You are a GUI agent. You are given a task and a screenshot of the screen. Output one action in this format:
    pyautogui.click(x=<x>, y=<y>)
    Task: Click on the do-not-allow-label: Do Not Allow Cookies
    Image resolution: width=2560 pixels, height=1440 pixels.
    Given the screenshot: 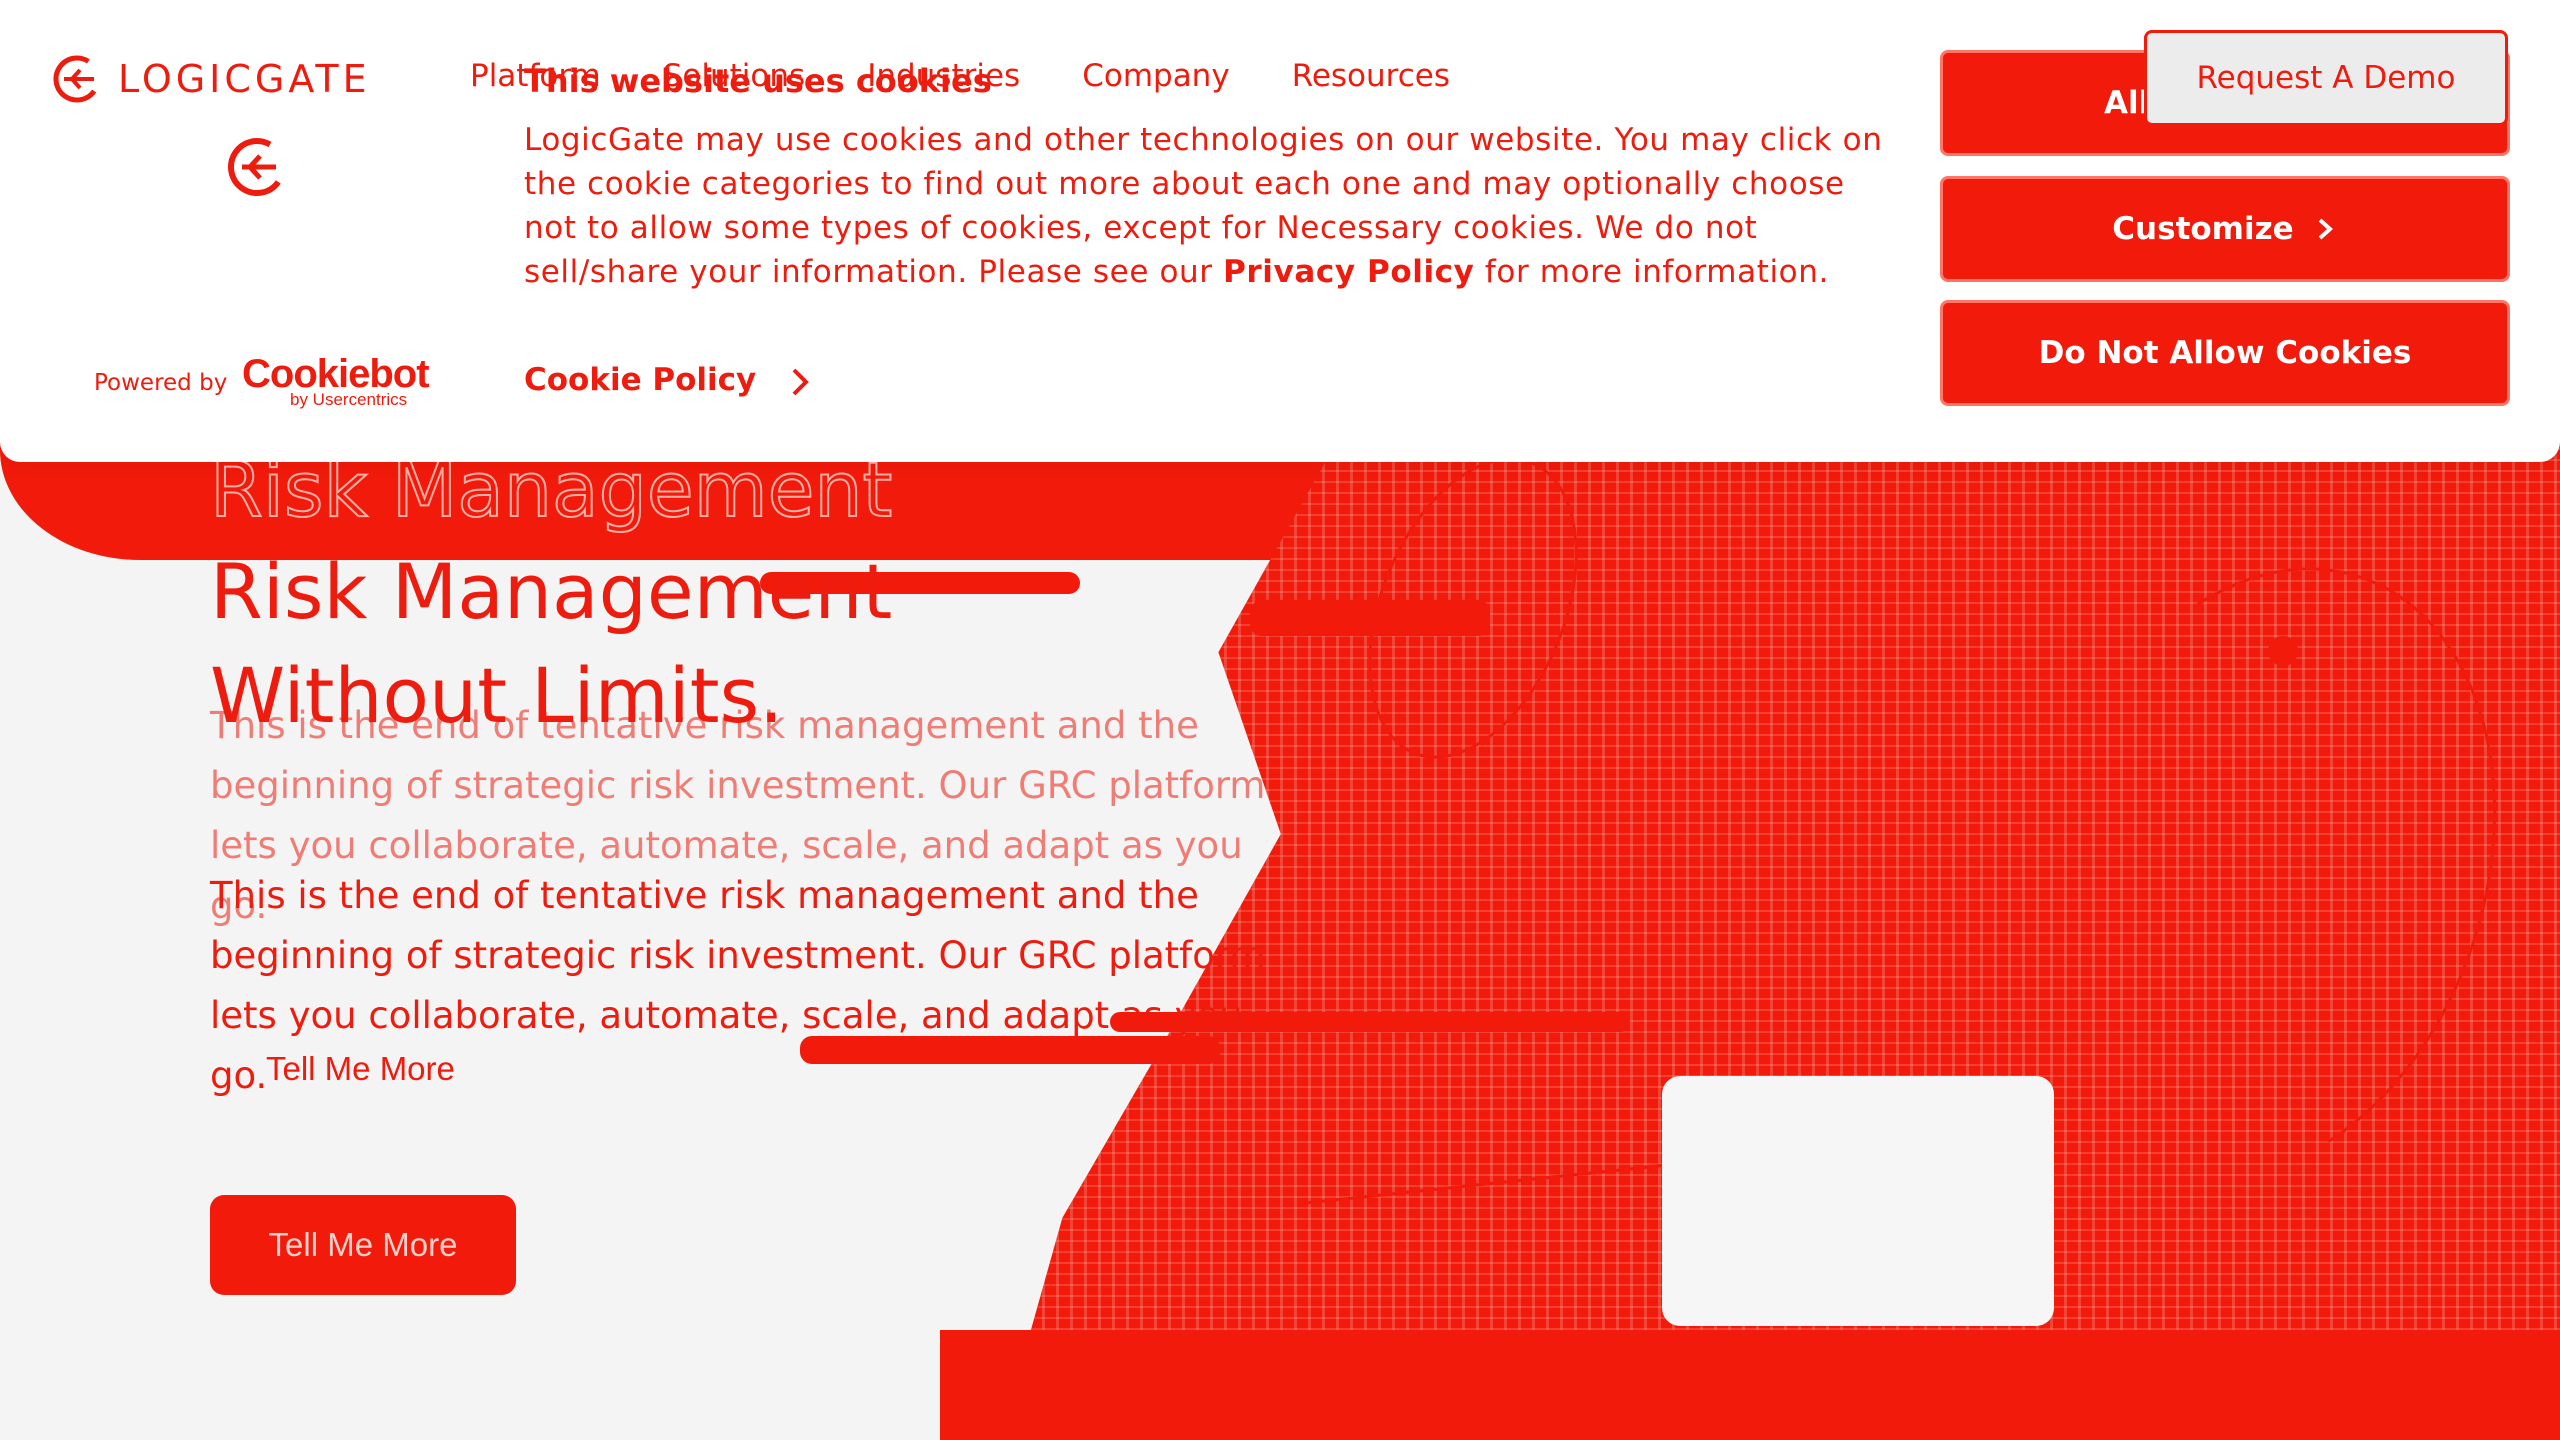 What is the action you would take?
    pyautogui.click(x=2225, y=353)
    